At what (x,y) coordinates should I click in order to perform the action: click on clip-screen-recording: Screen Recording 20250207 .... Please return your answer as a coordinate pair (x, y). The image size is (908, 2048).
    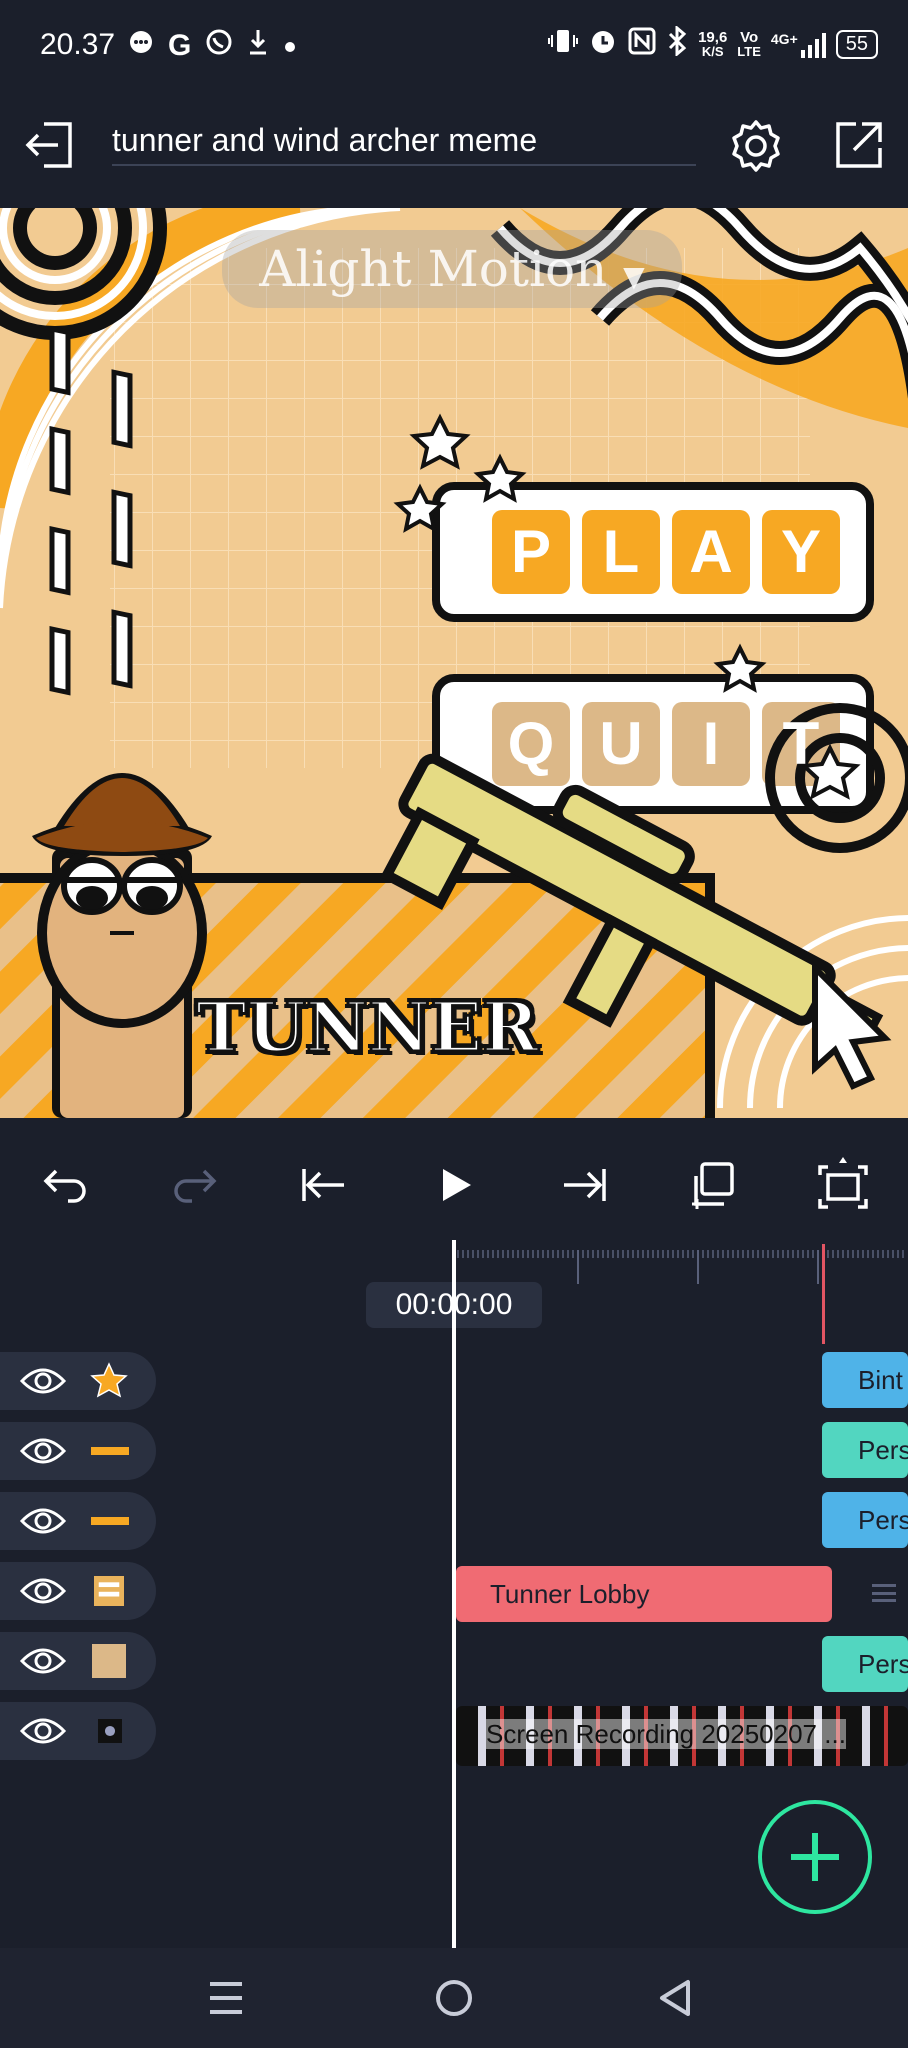
    Looking at the image, I should click on (682, 1736).